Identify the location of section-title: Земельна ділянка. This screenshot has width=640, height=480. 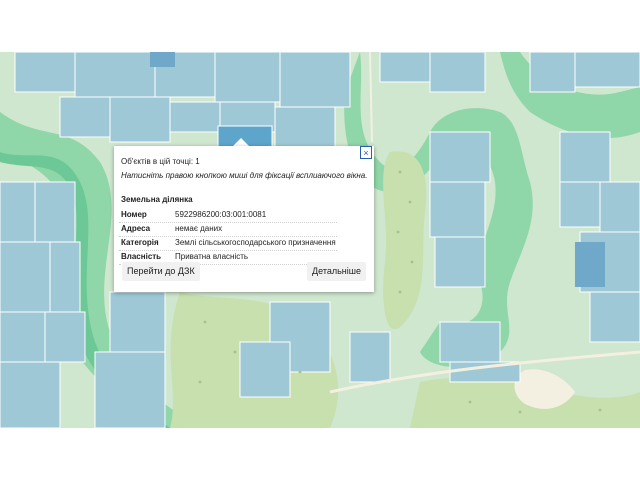
(157, 199).